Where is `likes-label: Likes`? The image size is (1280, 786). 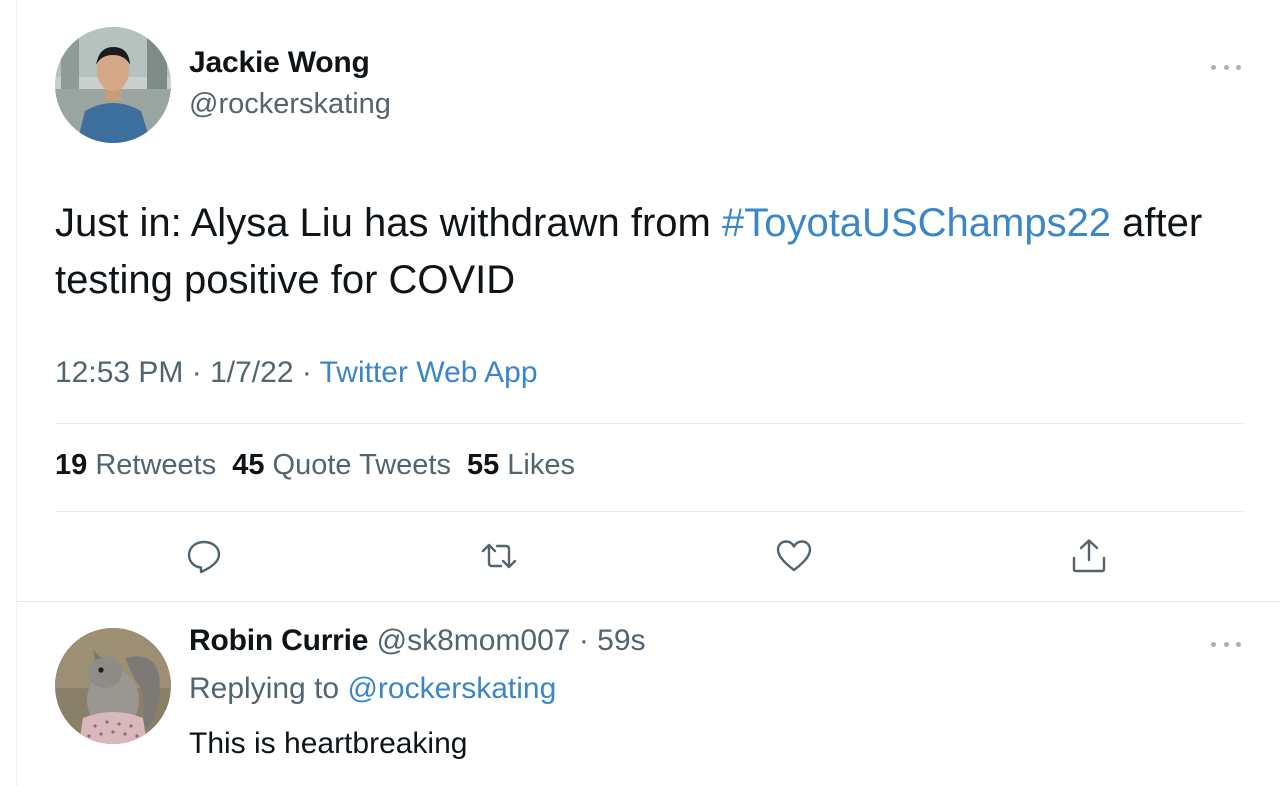 likes-label: Likes is located at coordinates (537, 465).